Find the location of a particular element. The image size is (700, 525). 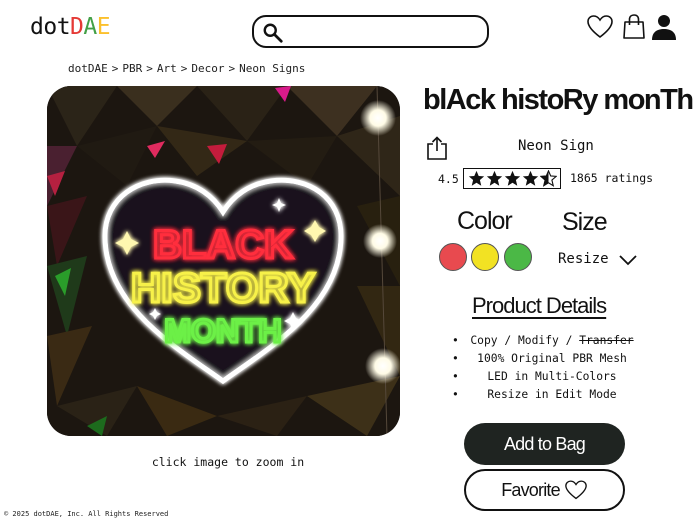

search-input is located at coordinates (385, 32).